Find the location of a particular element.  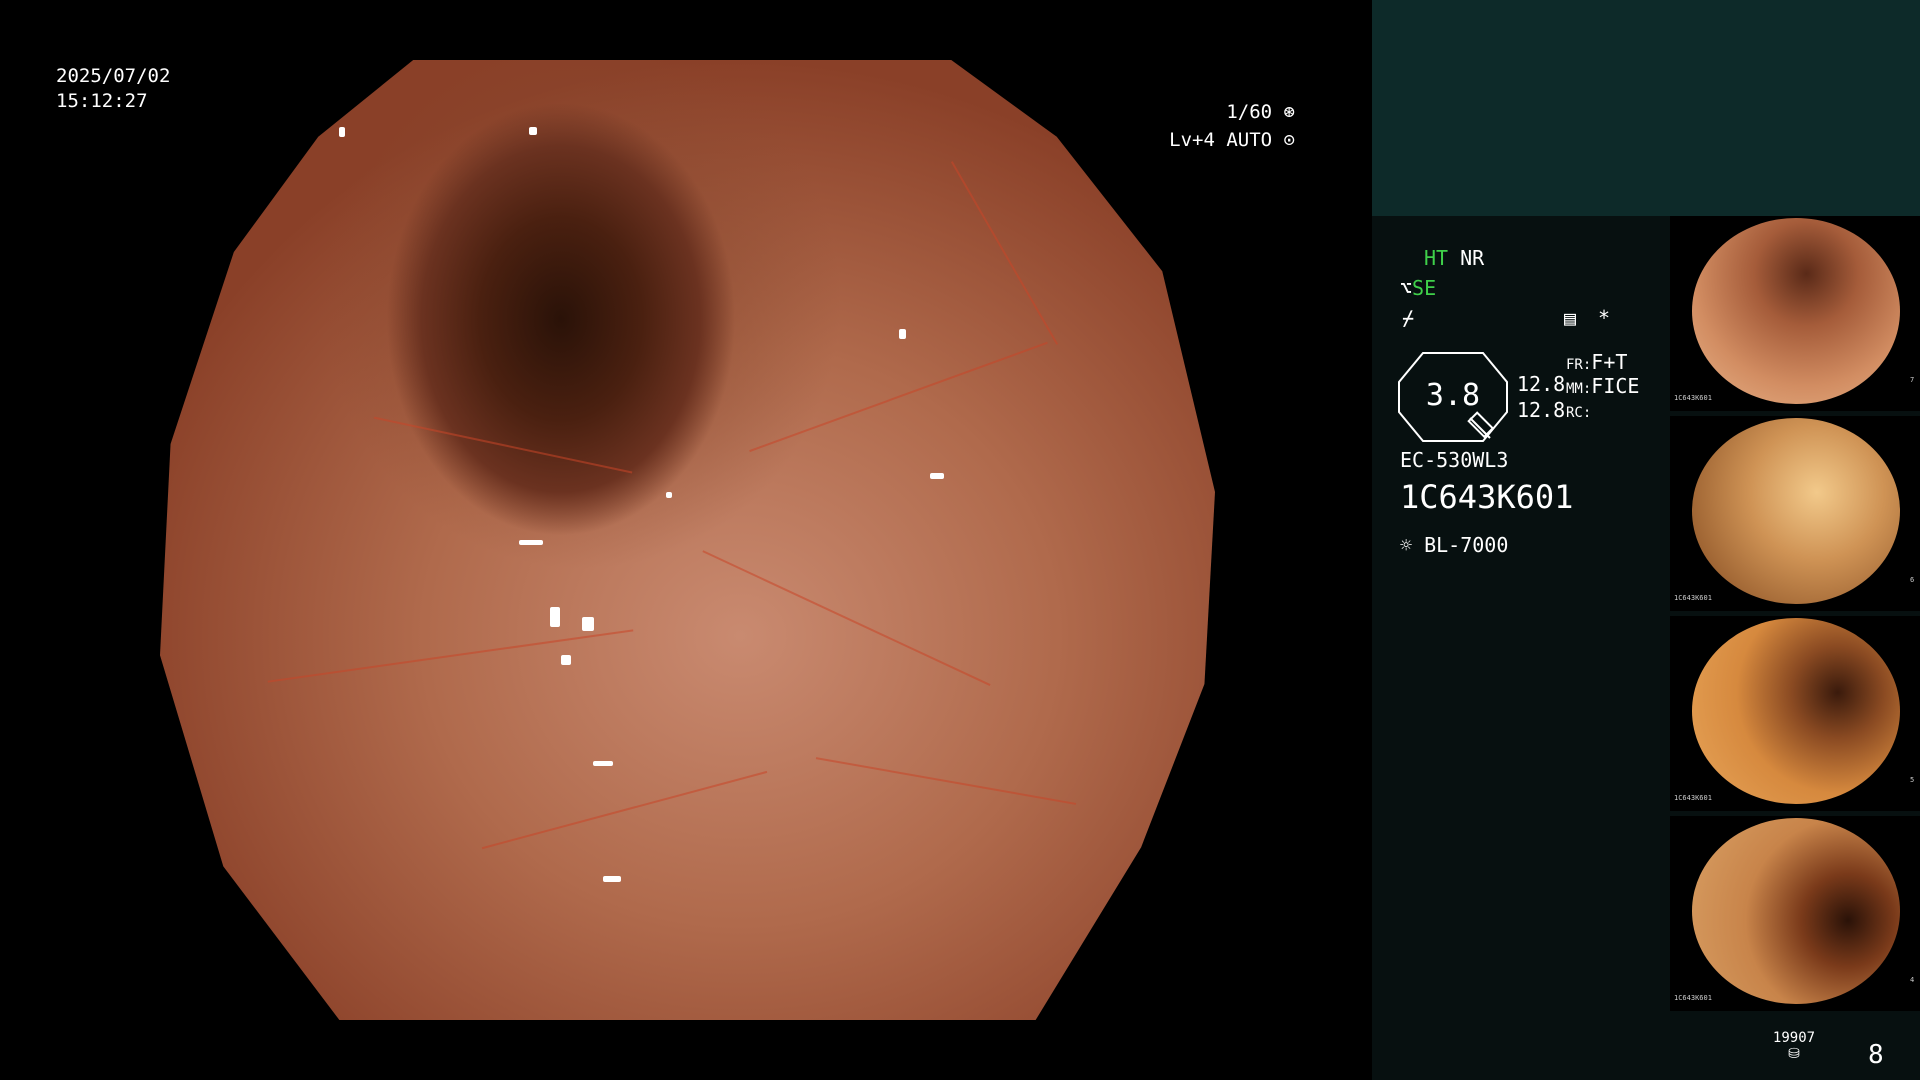

se-label: SE is located at coordinates (1424, 288).